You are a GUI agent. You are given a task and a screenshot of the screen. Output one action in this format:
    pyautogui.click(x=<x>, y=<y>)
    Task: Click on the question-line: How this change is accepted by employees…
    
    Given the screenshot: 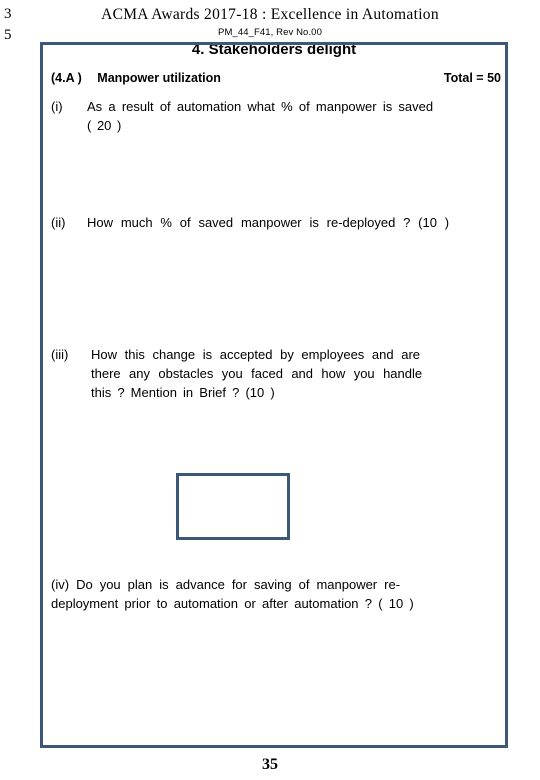 What is the action you would take?
    pyautogui.click(x=256, y=354)
    